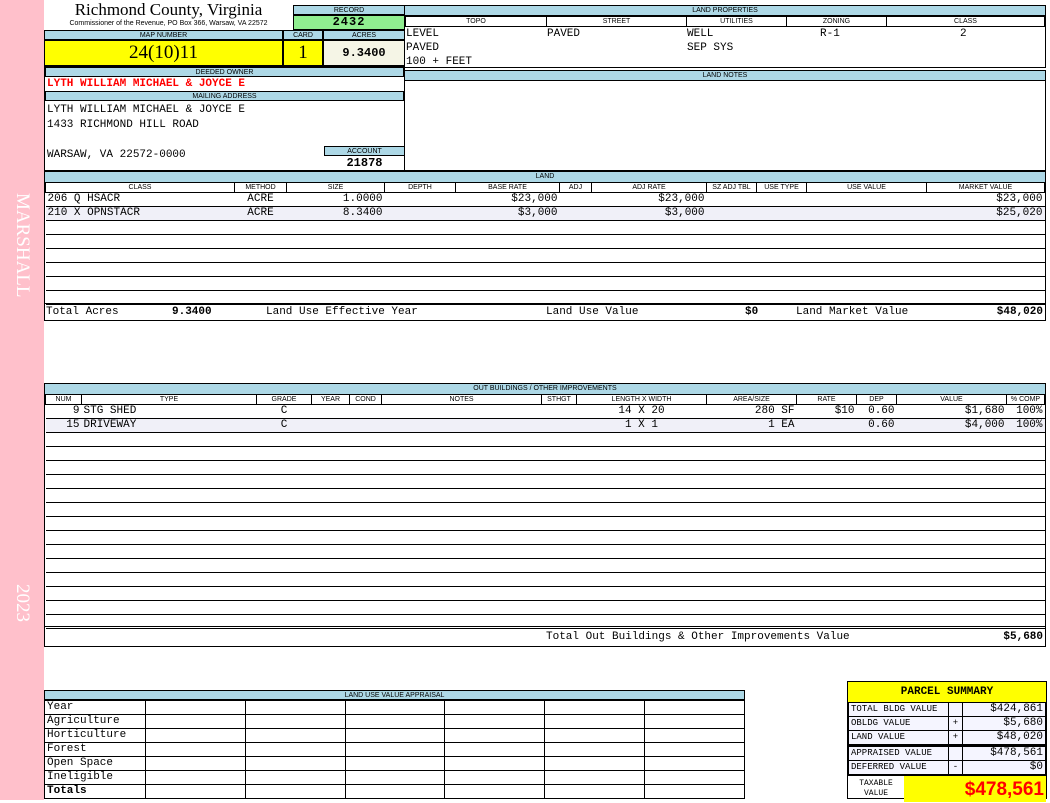 The height and width of the screenshot is (803, 1050). I want to click on column-header: GRADE, so click(284, 399).